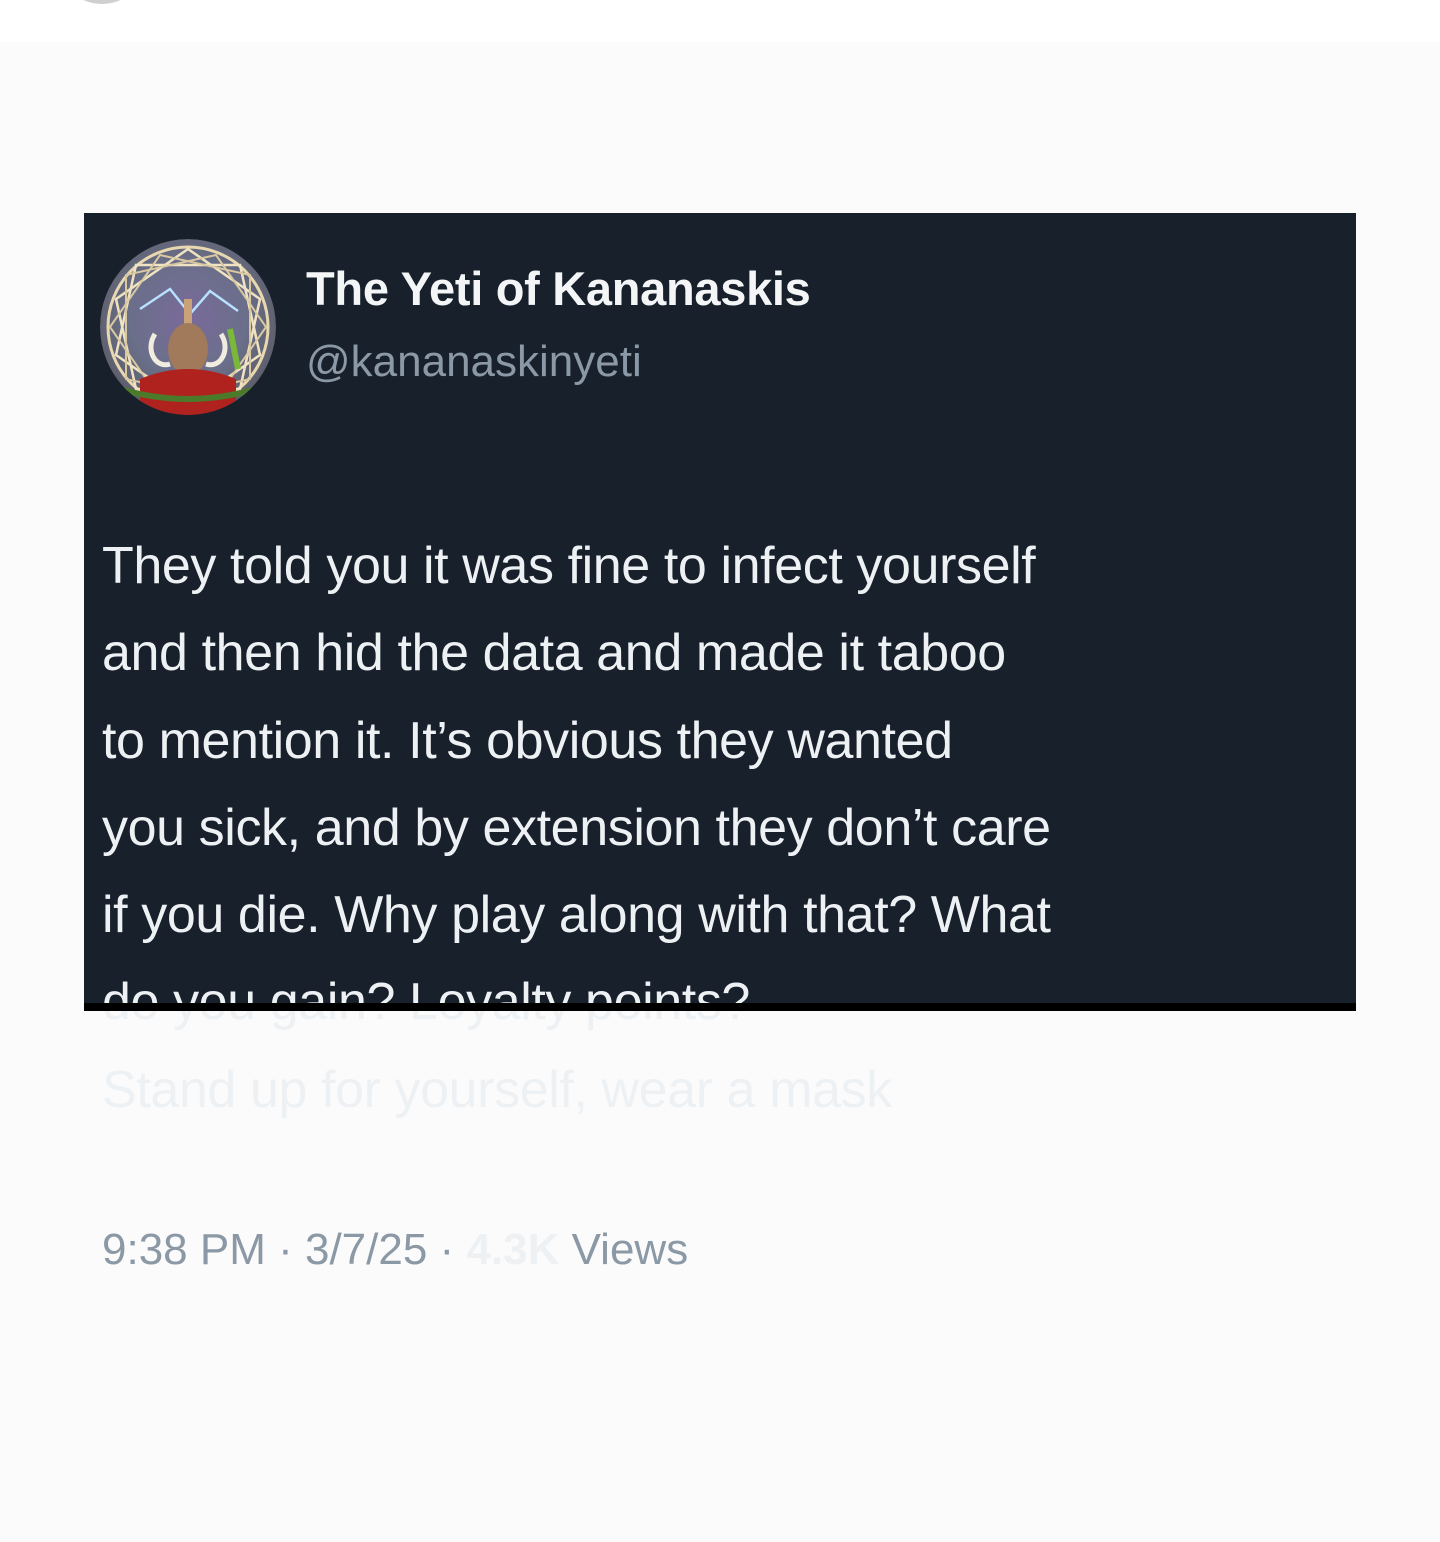 This screenshot has width=1440, height=1542. Describe the element at coordinates (720, 1007) in the screenshot. I see `card-bottom-border` at that location.